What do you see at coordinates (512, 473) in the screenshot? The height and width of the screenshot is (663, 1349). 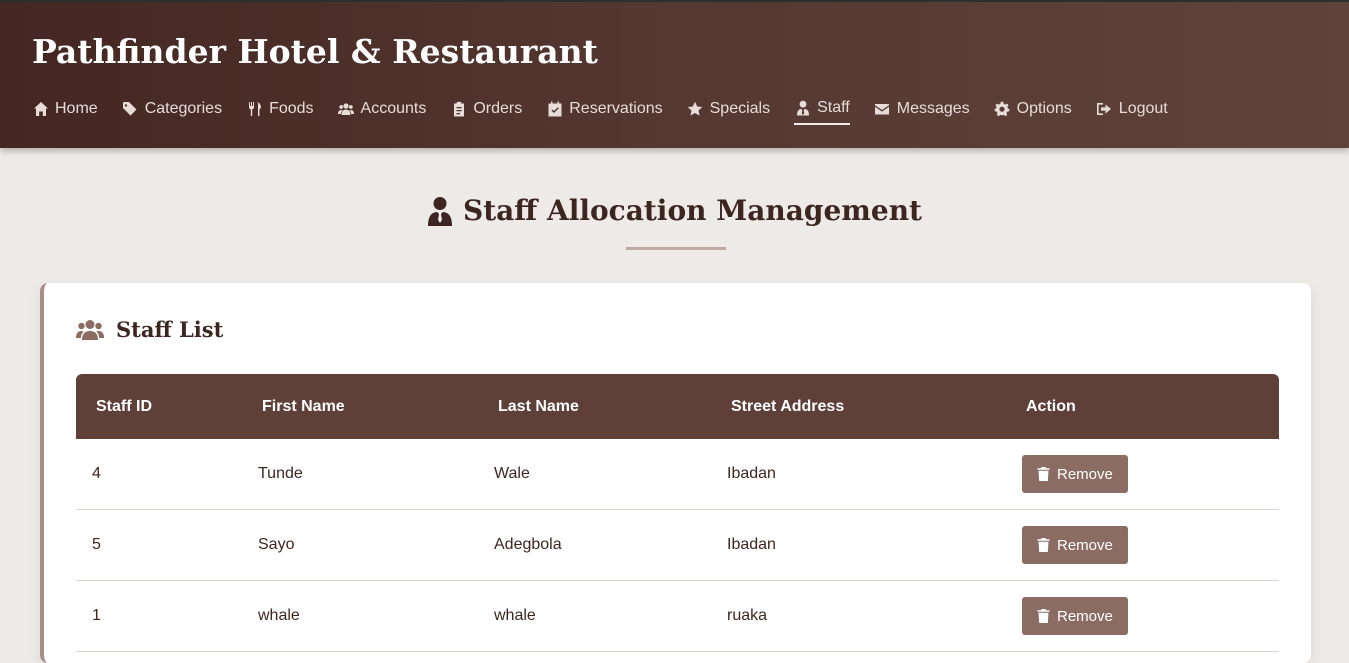 I see `last-name-cell: Wale` at bounding box center [512, 473].